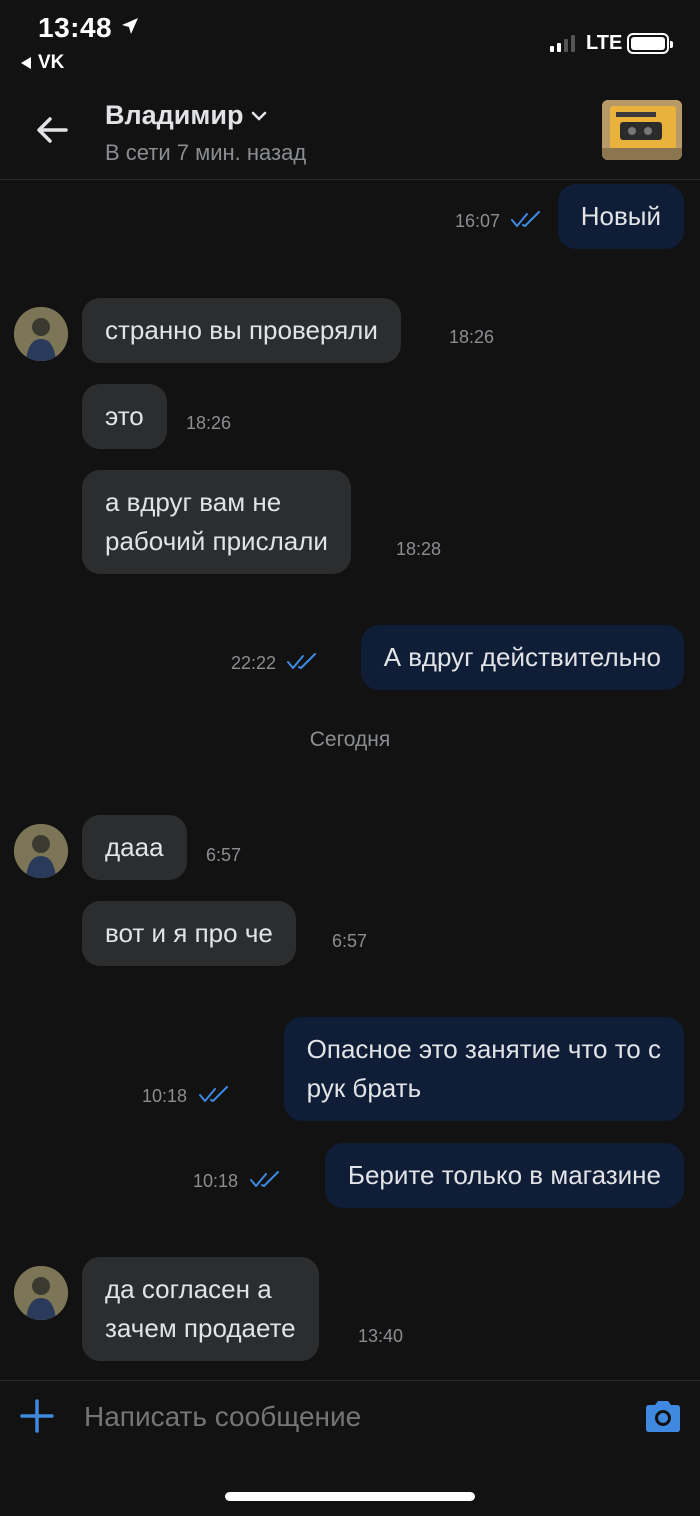 This screenshot has height=1516, width=700. What do you see at coordinates (241, 330) in the screenshot?
I see `message-bubble-incoming: странно вы проверяли` at bounding box center [241, 330].